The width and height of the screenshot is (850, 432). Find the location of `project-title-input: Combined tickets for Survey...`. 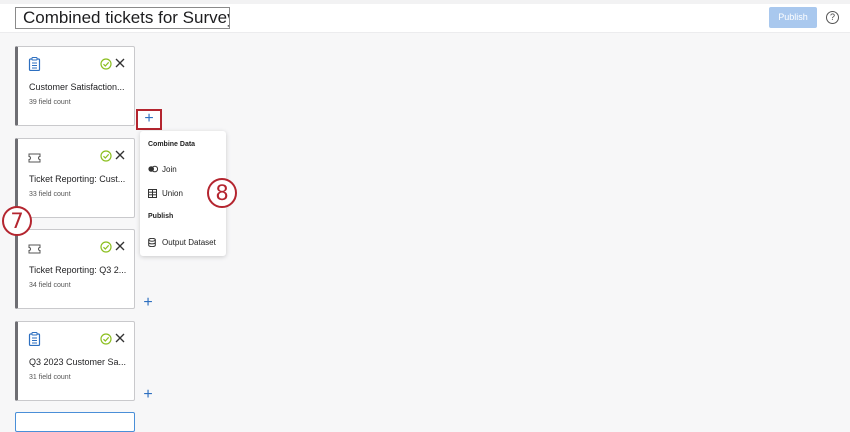

project-title-input: Combined tickets for Survey... is located at coordinates (122, 18).